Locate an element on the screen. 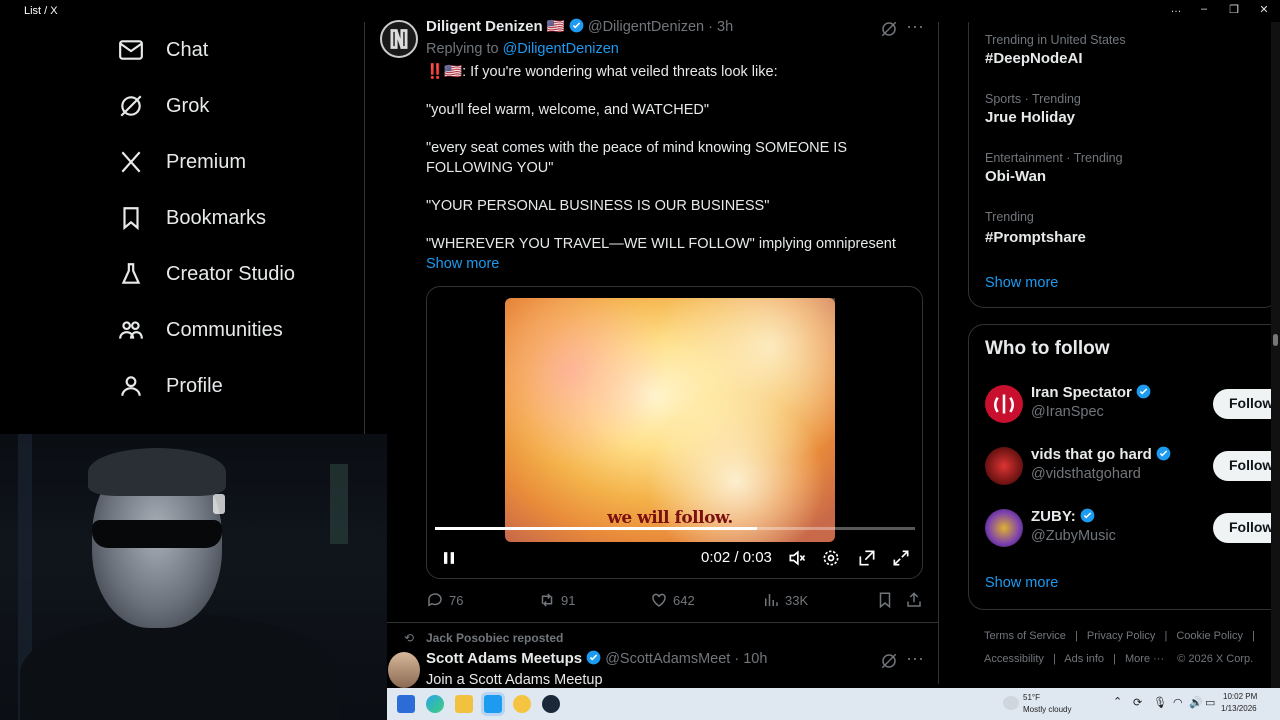 The image size is (1280, 720). mute-button is located at coordinates (798, 559).